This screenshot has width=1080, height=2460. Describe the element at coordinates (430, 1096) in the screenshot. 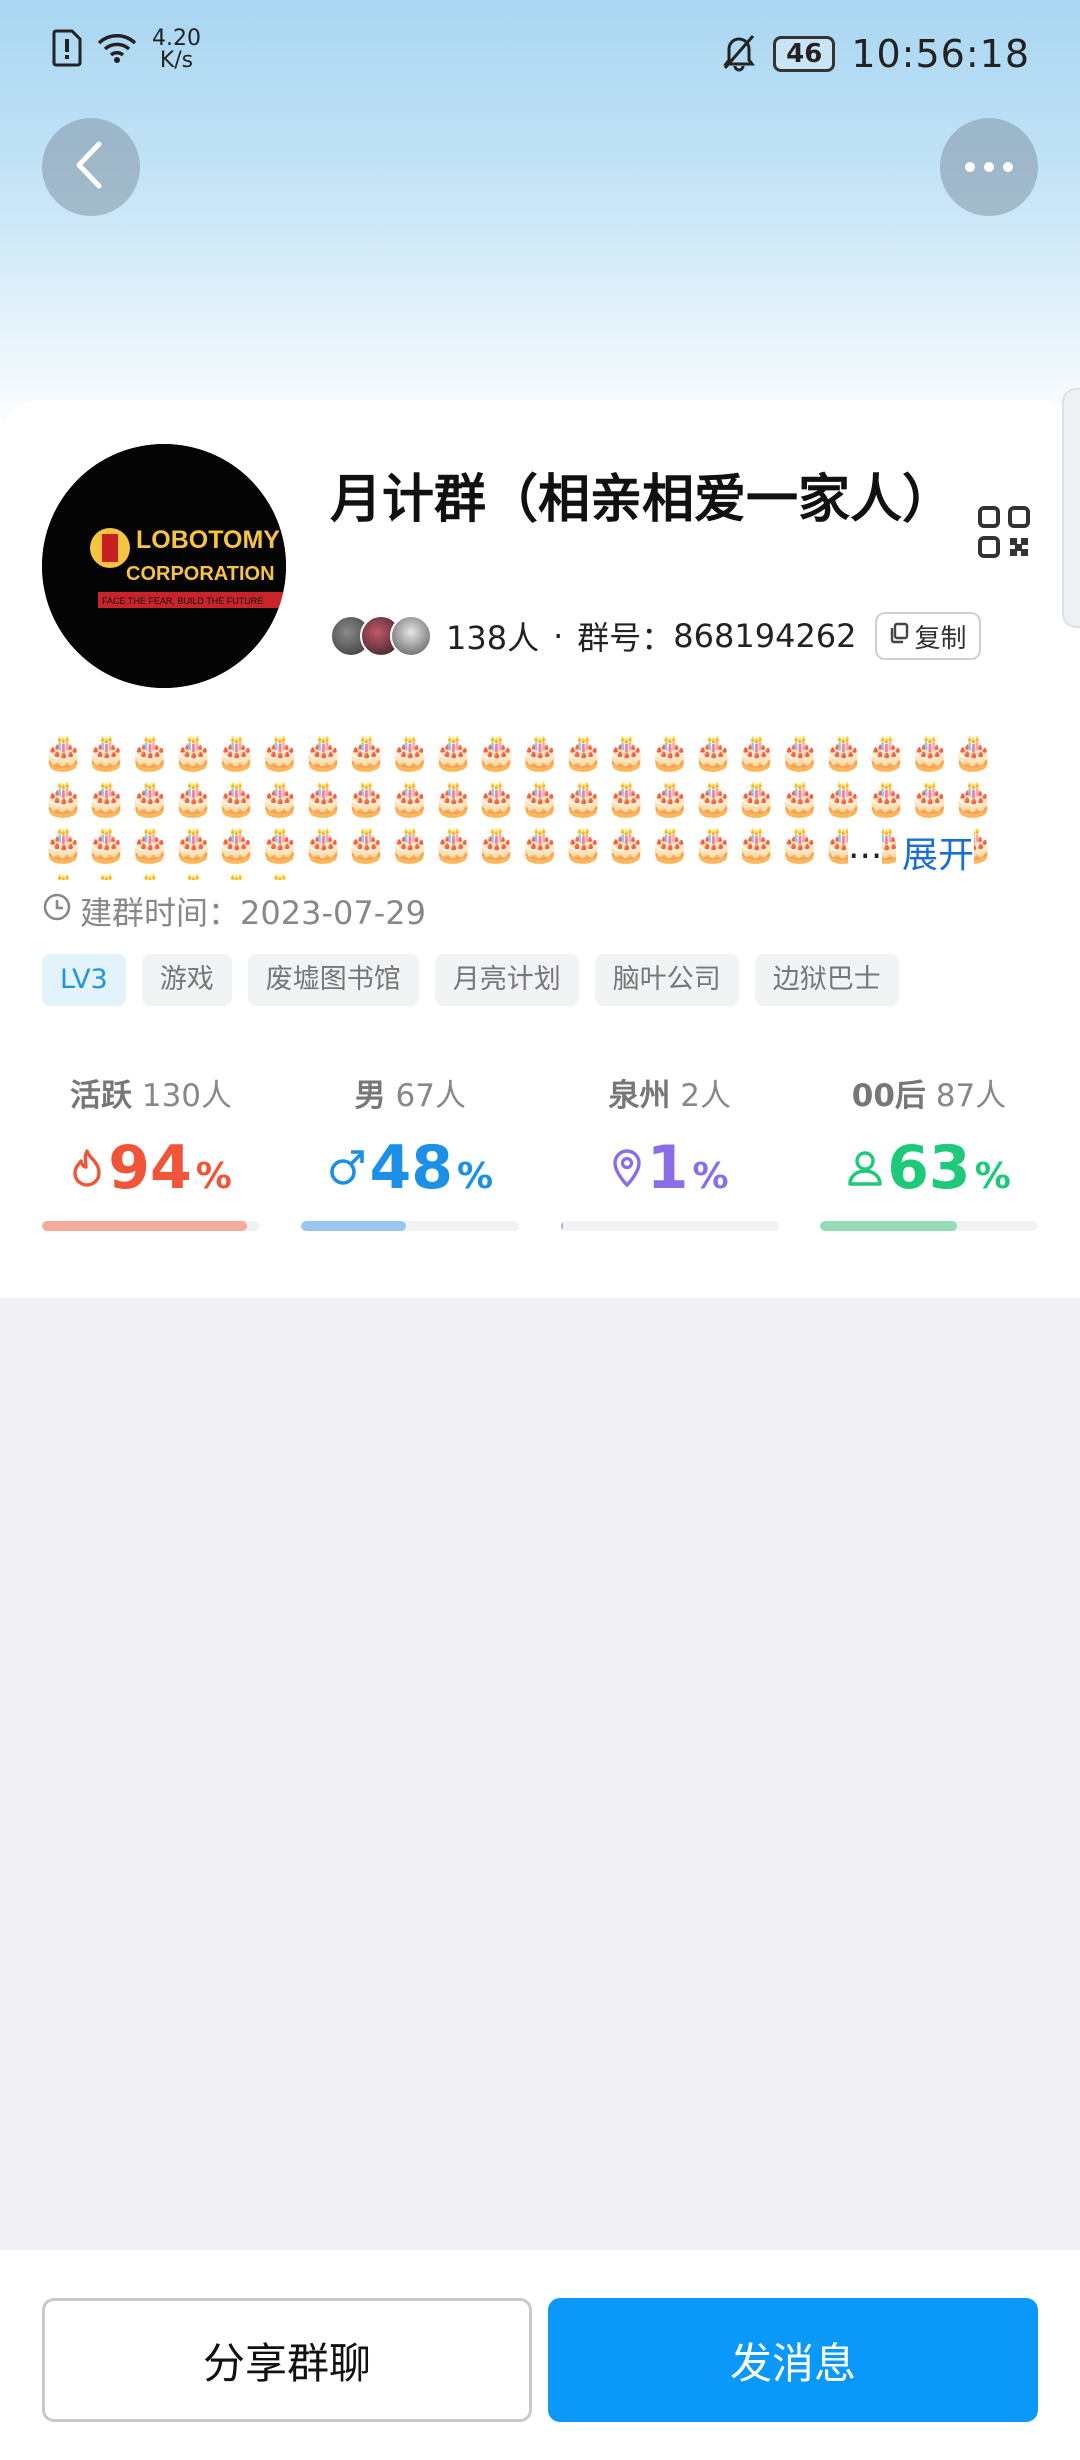

I see `stat-count: 67人` at that location.